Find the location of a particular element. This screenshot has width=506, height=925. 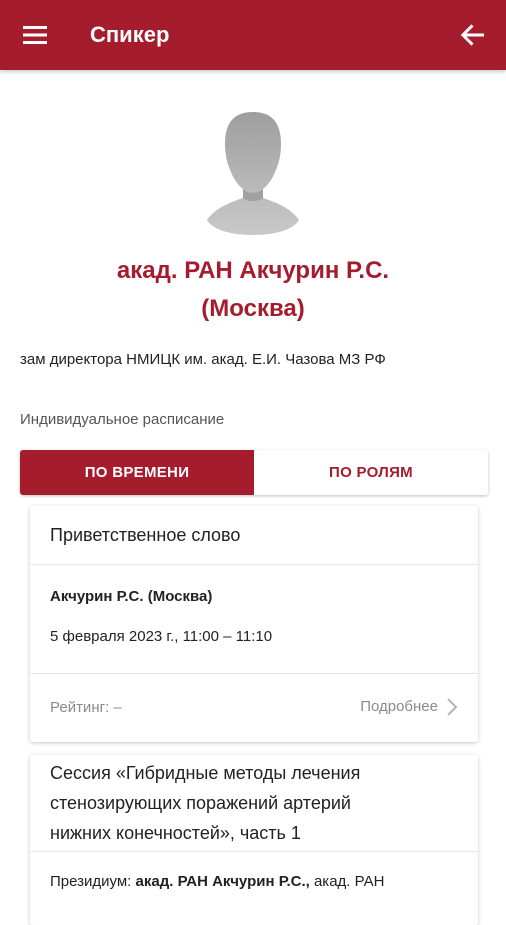

presidium-bold: акад. РАН Акчурин Р.С., is located at coordinates (222, 881).